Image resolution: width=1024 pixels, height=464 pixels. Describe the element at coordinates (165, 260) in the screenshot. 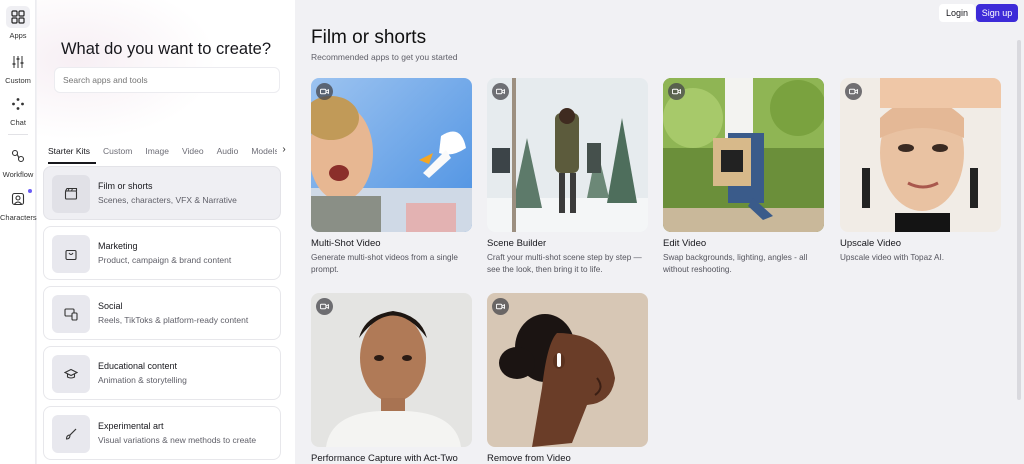

I see `kit-subtitle: Product, campaign & brand content` at that location.